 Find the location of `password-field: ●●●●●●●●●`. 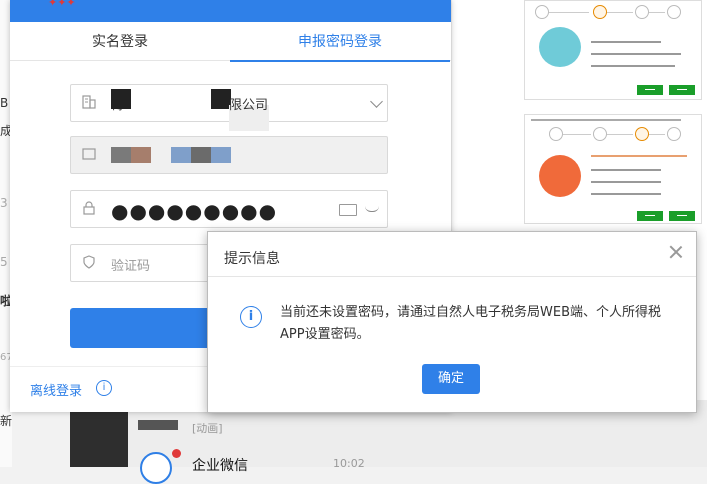

password-field: ●●●●●●●●● is located at coordinates (229, 209).